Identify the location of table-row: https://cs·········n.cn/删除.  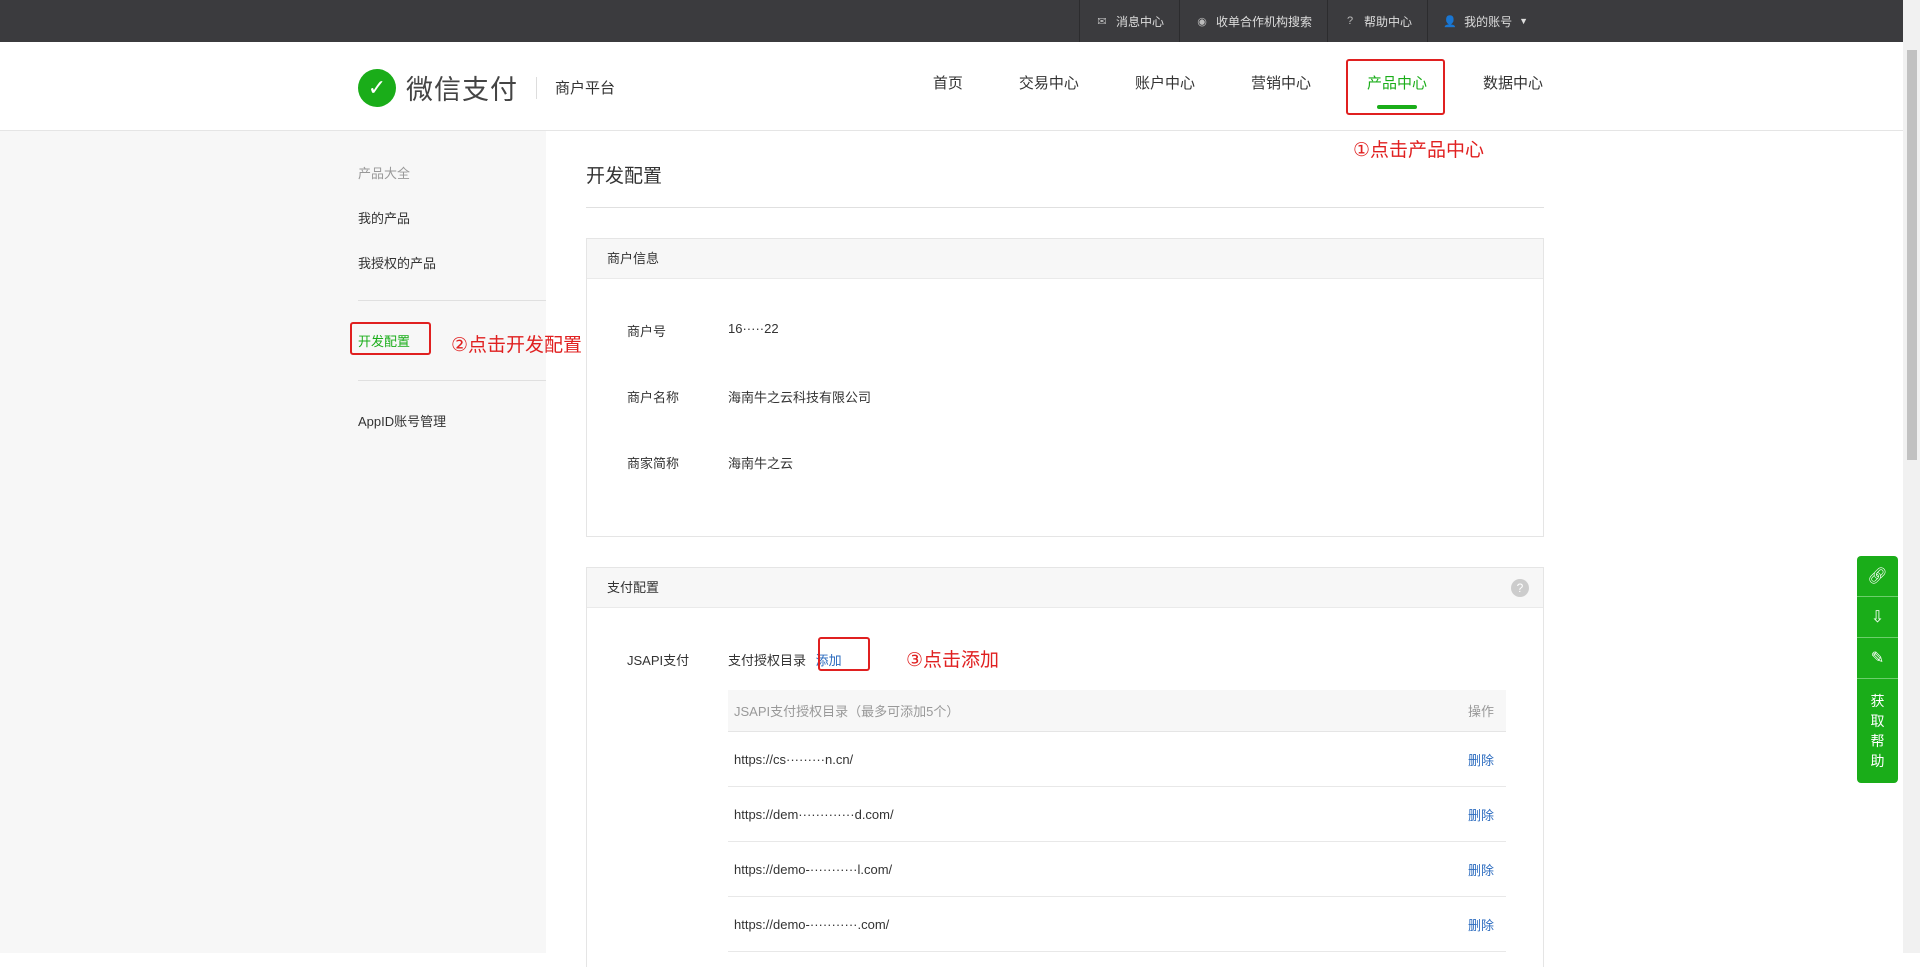
(1117, 759).